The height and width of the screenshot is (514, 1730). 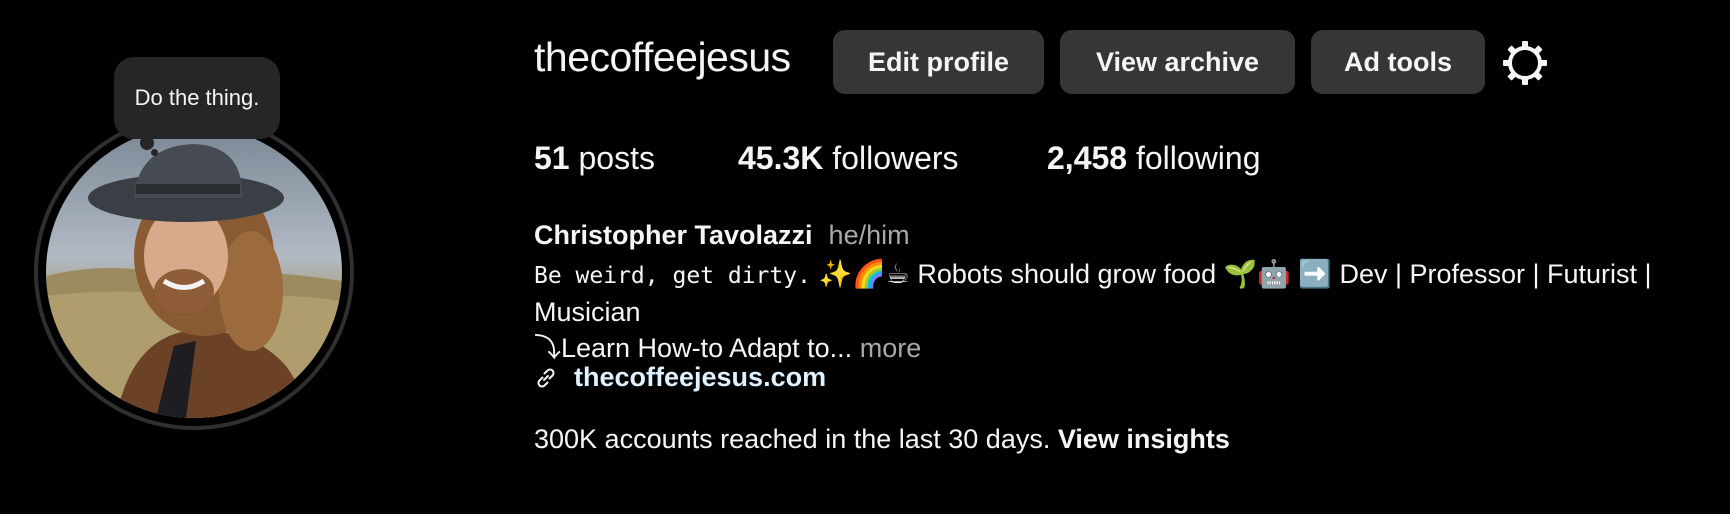 I want to click on following-stat: 2,458 following, so click(x=1153, y=158).